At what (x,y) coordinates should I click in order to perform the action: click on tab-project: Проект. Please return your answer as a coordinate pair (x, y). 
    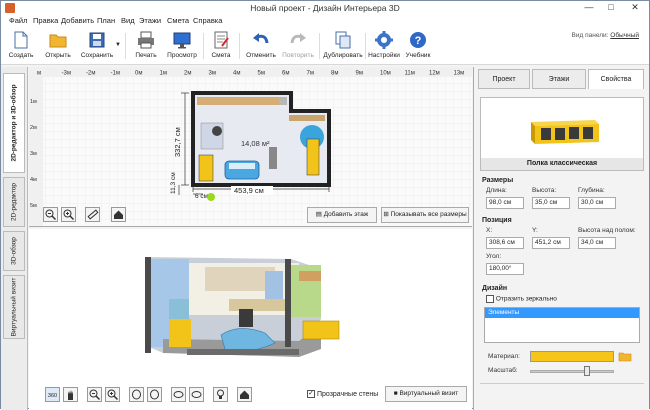
    Looking at the image, I should click on (504, 79).